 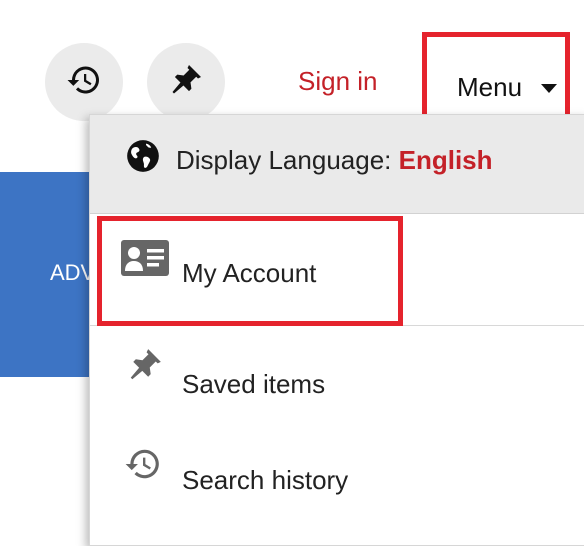 I want to click on saved-items-button, so click(x=186, y=82).